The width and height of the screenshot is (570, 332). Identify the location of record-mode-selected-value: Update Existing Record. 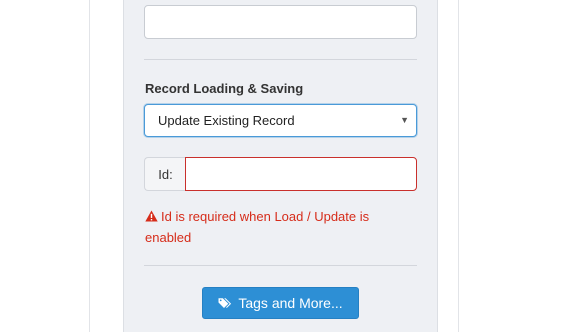
(226, 120).